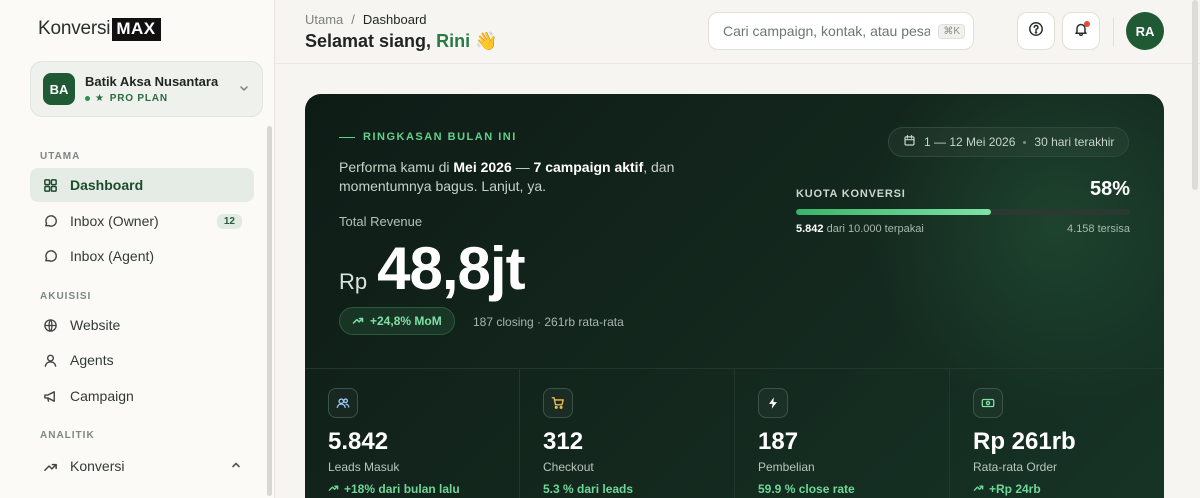 Image resolution: width=1200 pixels, height=498 pixels. What do you see at coordinates (1195, 95) in the screenshot?
I see `main-scrollbar` at bounding box center [1195, 95].